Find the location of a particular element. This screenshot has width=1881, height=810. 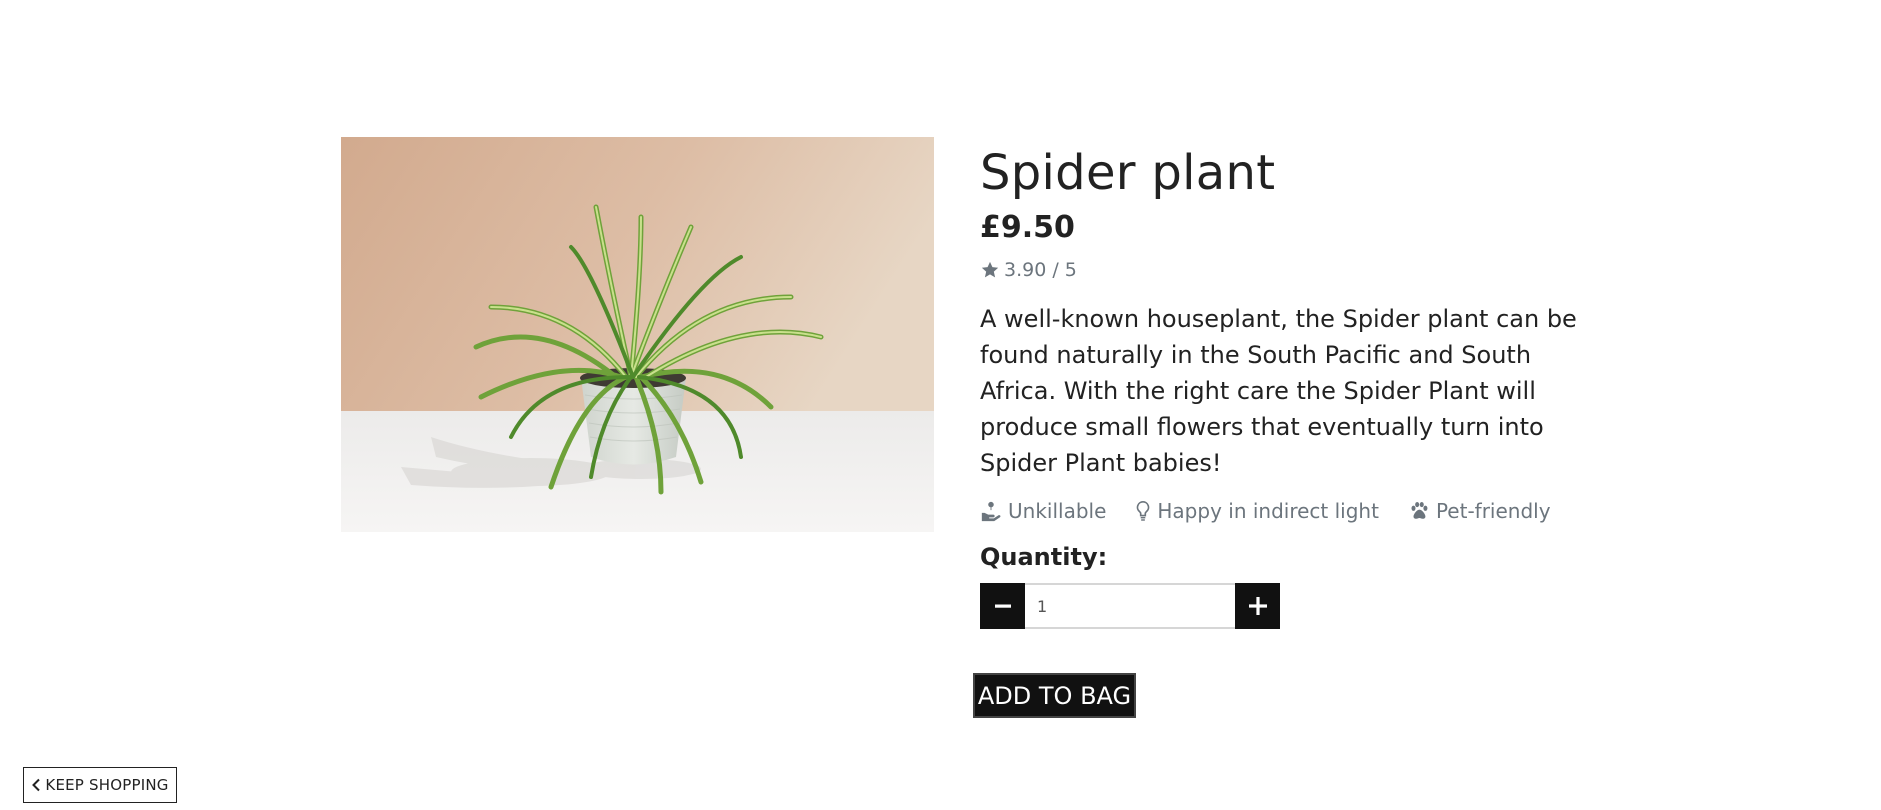

feature-label: Unkillable is located at coordinates (1057, 511).